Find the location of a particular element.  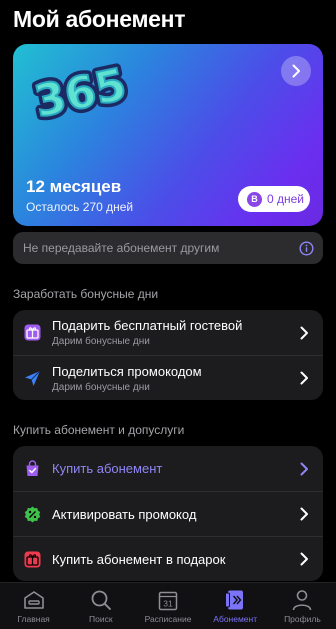

transfer-notice: Не передавайте абонемент другим is located at coordinates (168, 248).